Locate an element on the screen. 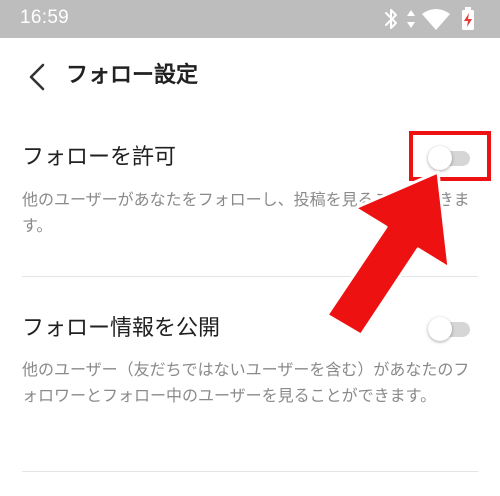 Image resolution: width=500 pixels, height=496 pixels. battery-charging-icon is located at coordinates (468, 18).